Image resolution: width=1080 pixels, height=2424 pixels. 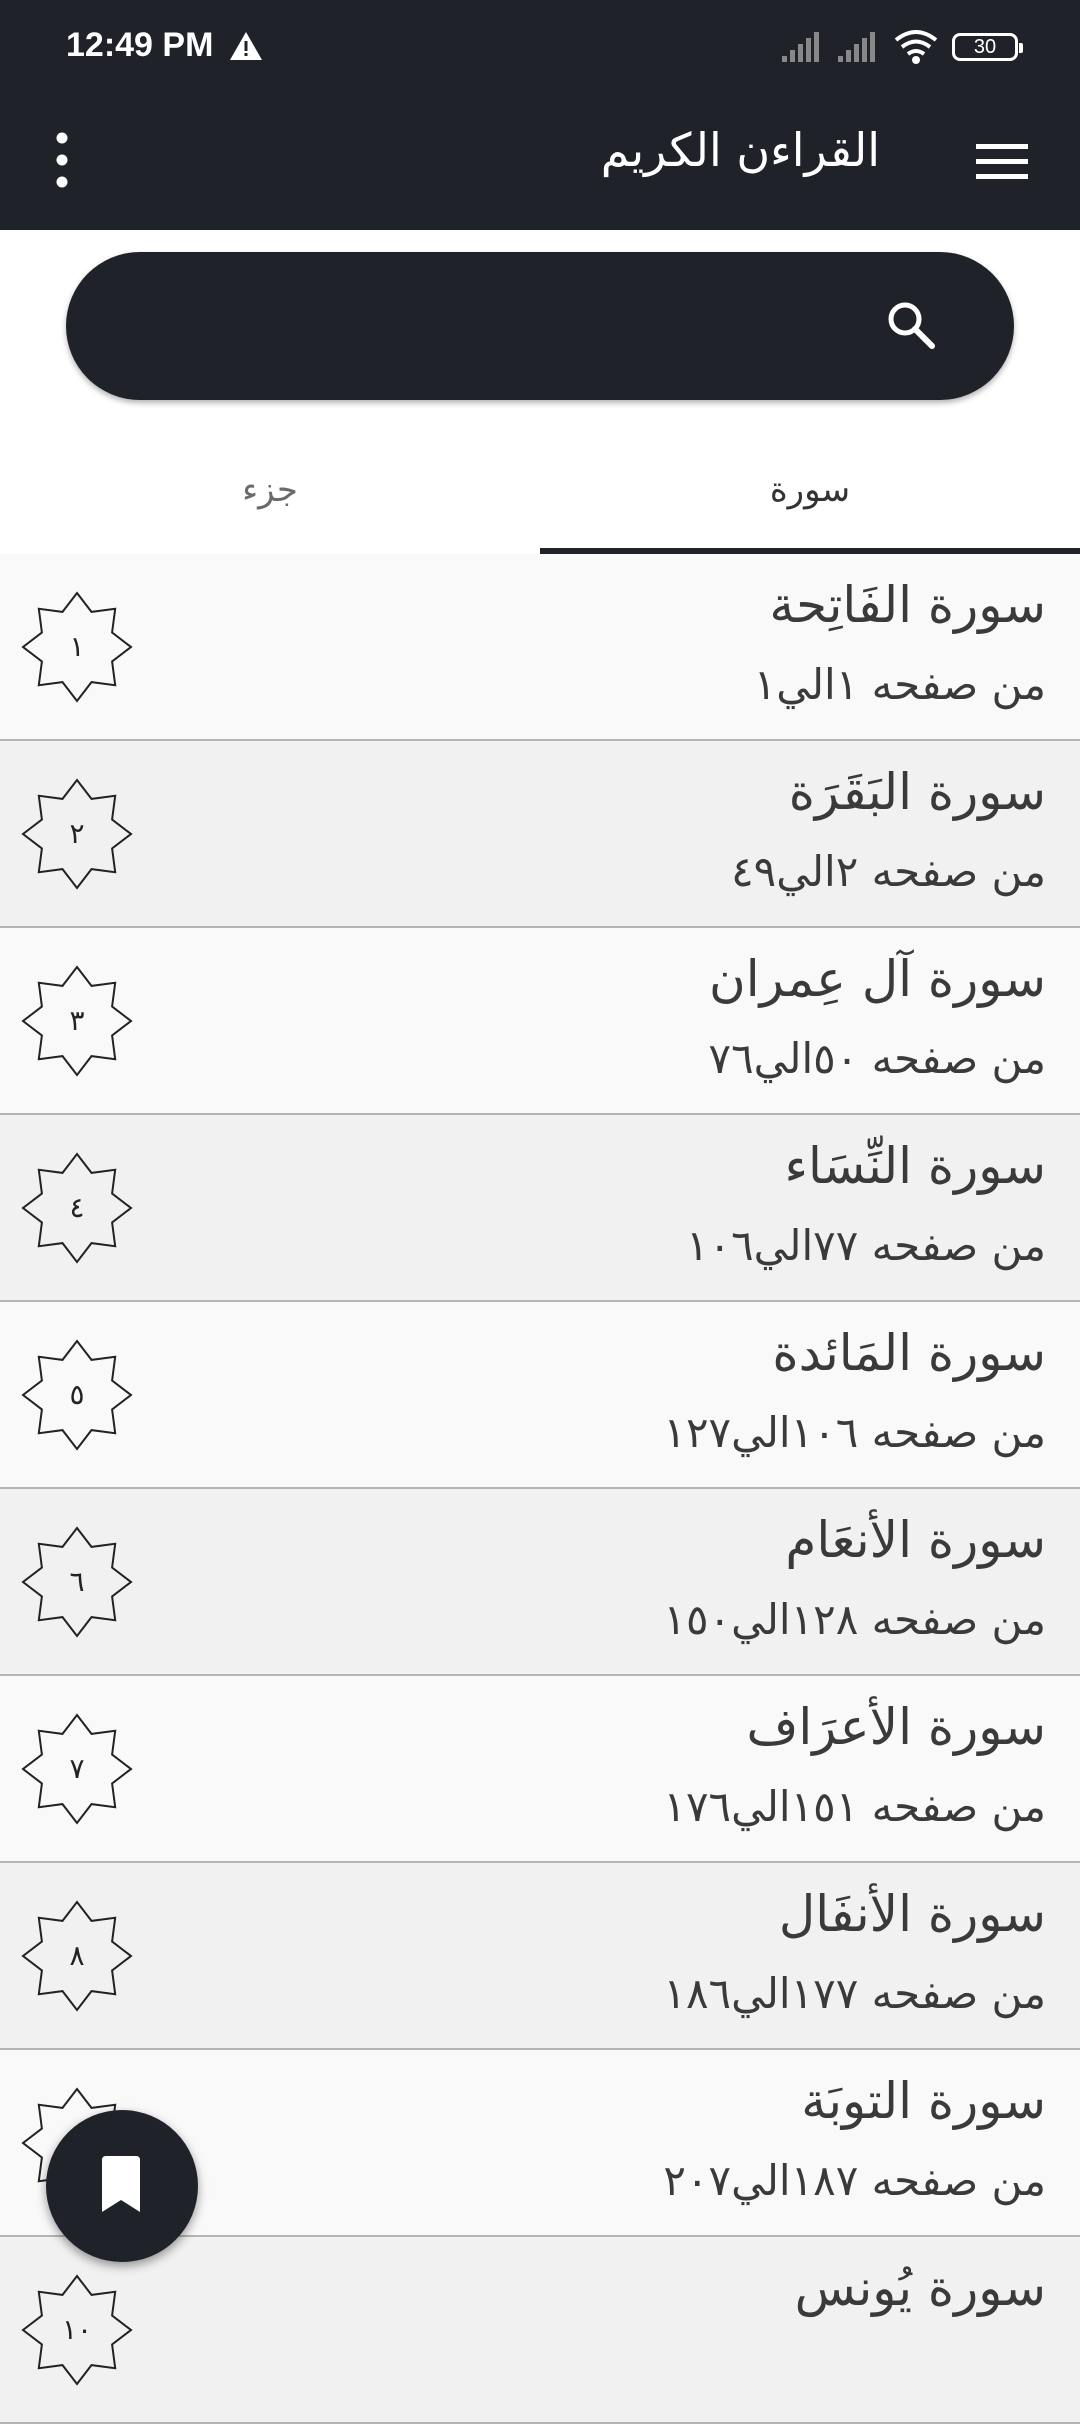 I want to click on surah-name: سورة النِّسَاء, so click(x=915, y=1166).